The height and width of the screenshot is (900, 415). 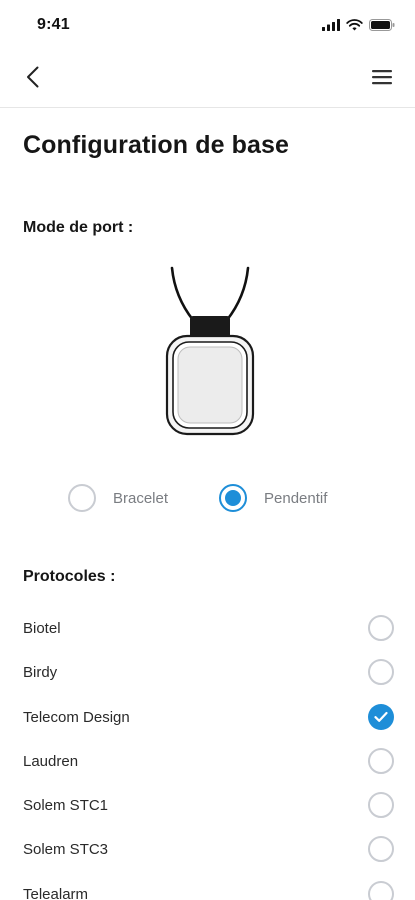 I want to click on wear-mode-option-label: Bracelet, so click(x=141, y=498).